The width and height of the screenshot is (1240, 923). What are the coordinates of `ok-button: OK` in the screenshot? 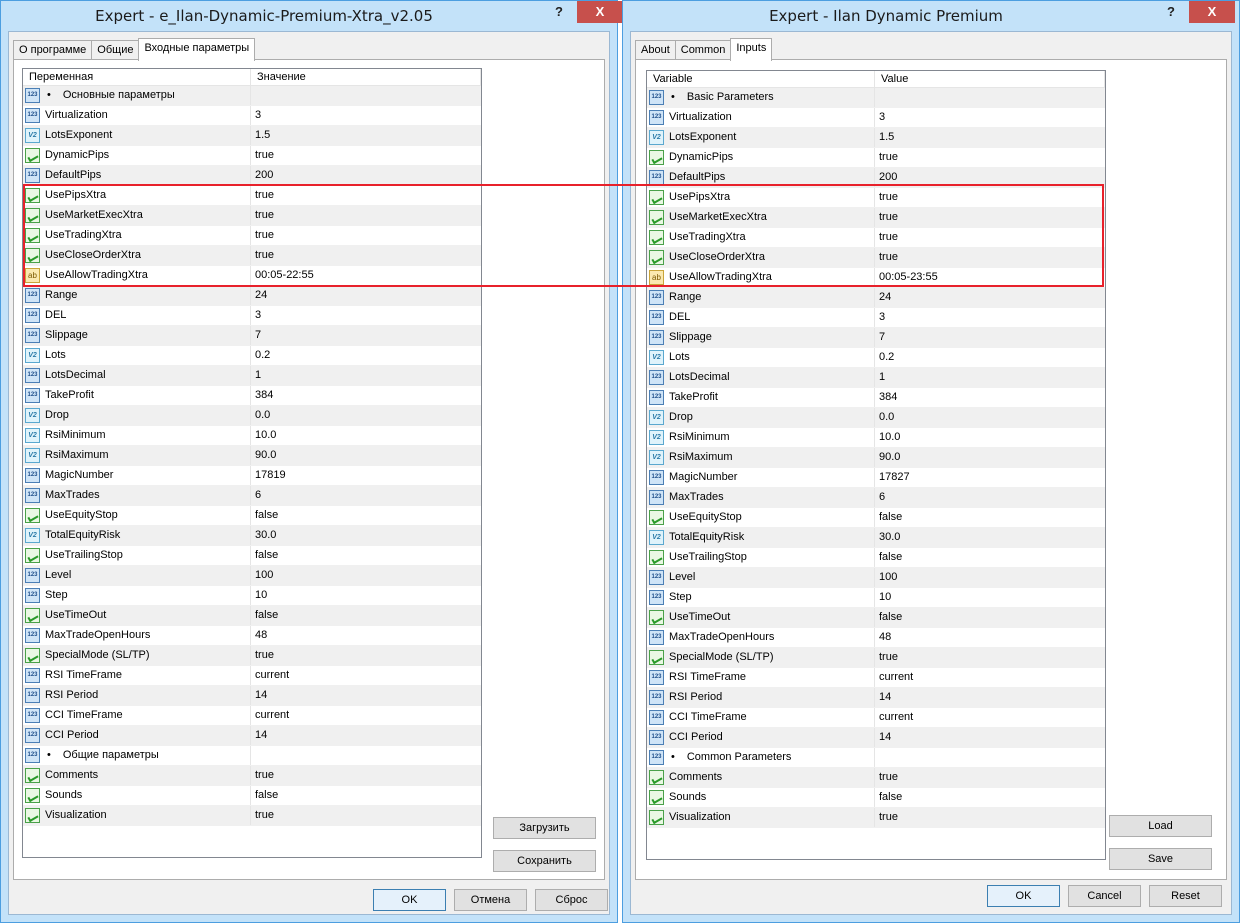 It's located at (409, 900).